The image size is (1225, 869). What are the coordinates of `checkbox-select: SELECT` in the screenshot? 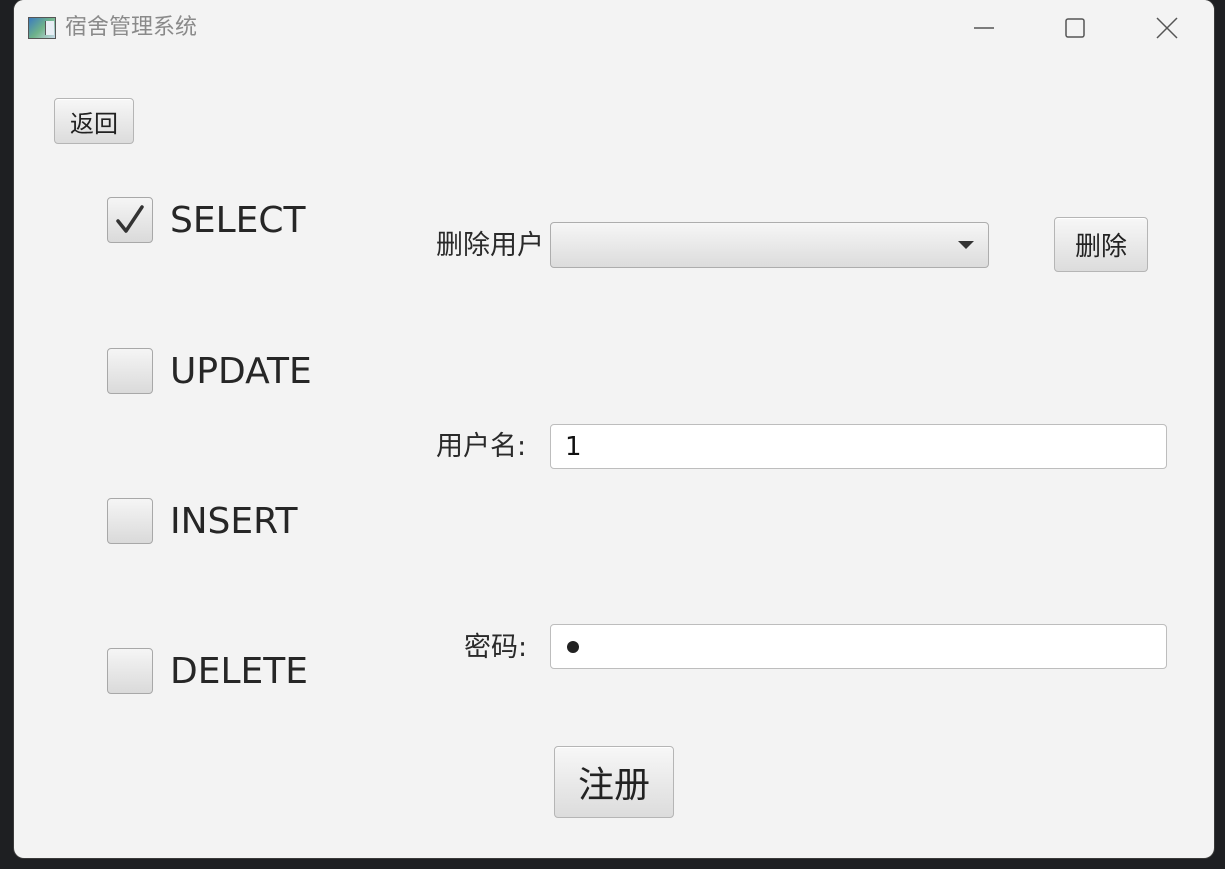 It's located at (206, 220).